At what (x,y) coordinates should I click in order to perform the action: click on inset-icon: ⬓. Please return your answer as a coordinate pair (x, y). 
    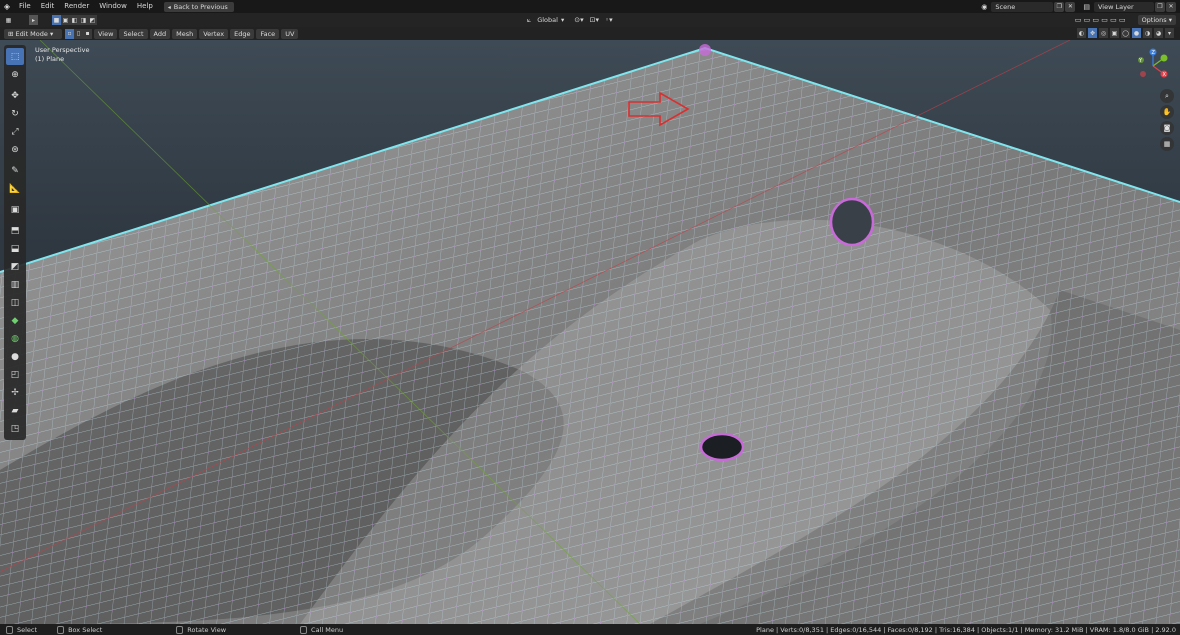
    Looking at the image, I should click on (15, 248).